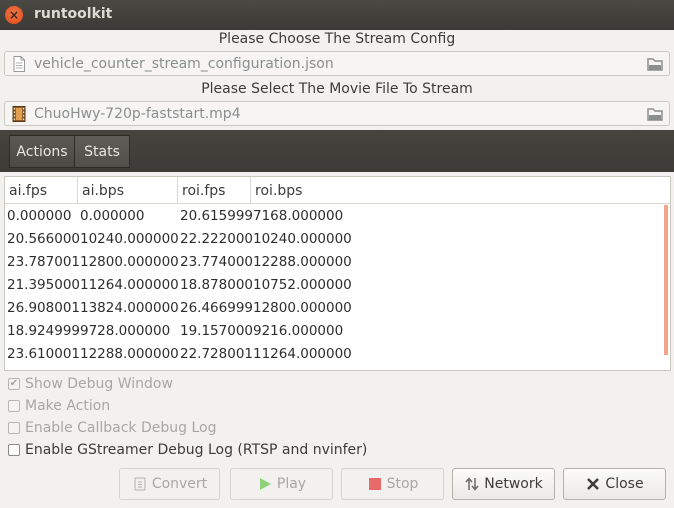 The image size is (674, 508). Describe the element at coordinates (68, 406) in the screenshot. I see `option-label: Make Action` at that location.